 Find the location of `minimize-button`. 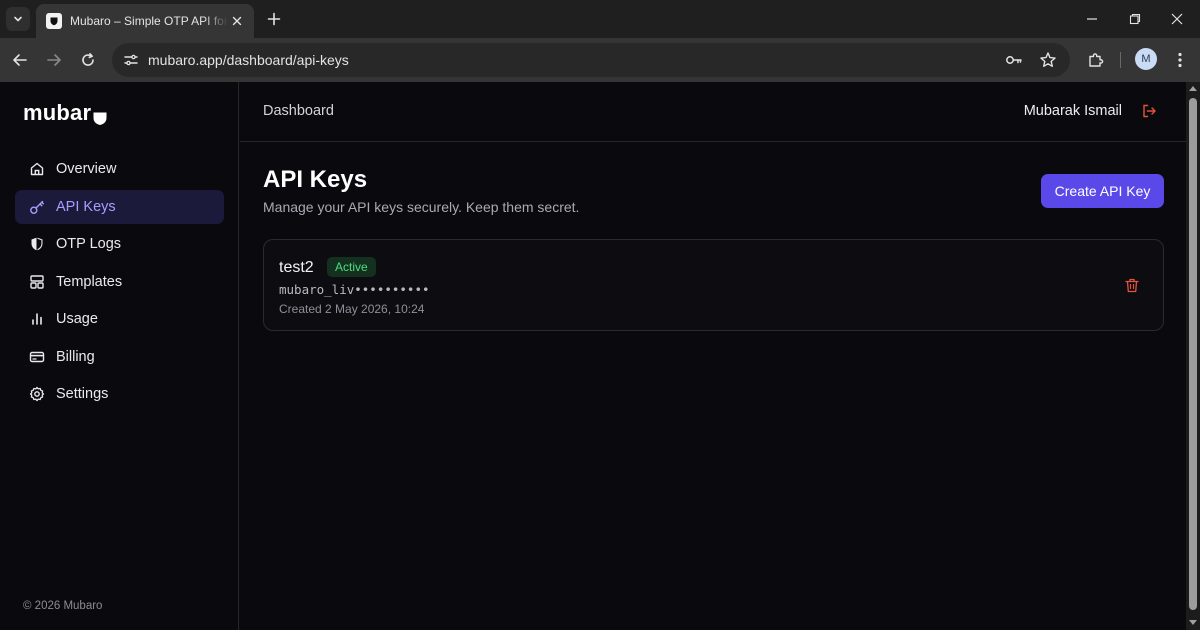

minimize-button is located at coordinates (1092, 19).